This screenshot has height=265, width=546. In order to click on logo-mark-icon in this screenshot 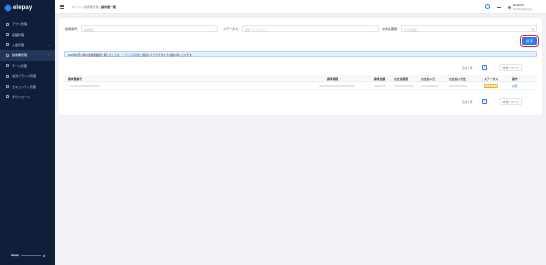, I will do `click(8, 8)`.